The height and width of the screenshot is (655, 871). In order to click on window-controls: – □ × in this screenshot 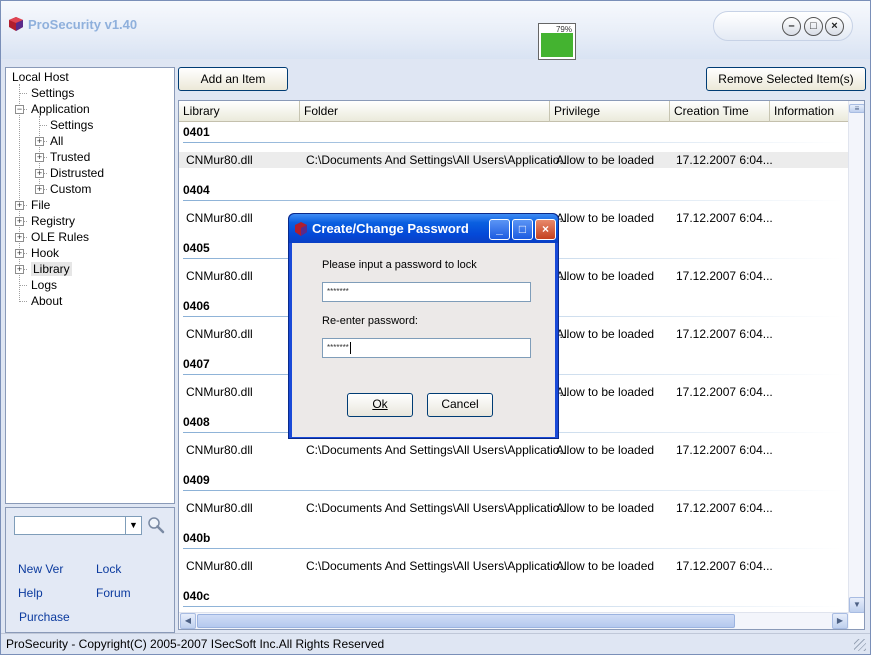, I will do `click(783, 26)`.